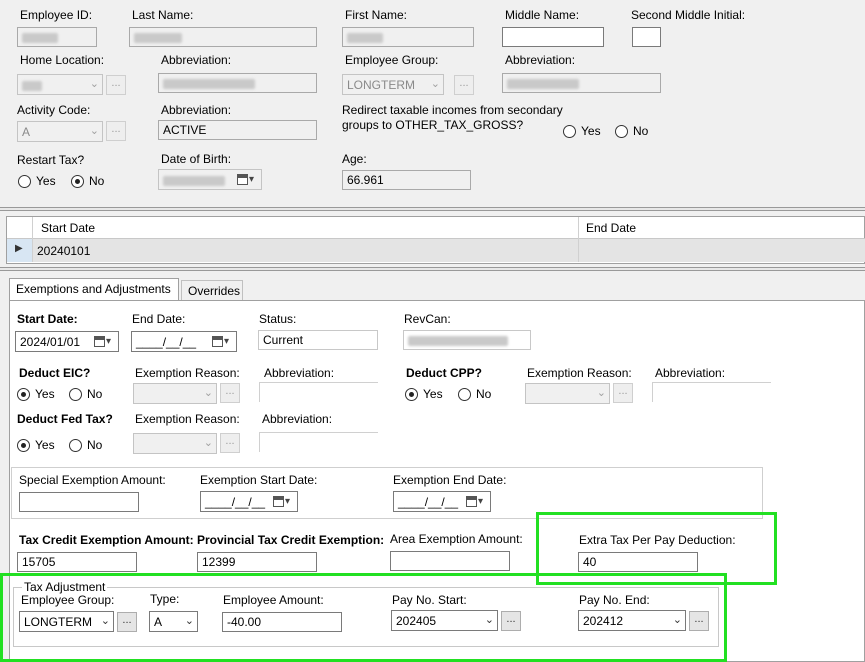  What do you see at coordinates (567, 393) in the screenshot?
I see `cpp-exemption-reason-dropdown: ⌄` at bounding box center [567, 393].